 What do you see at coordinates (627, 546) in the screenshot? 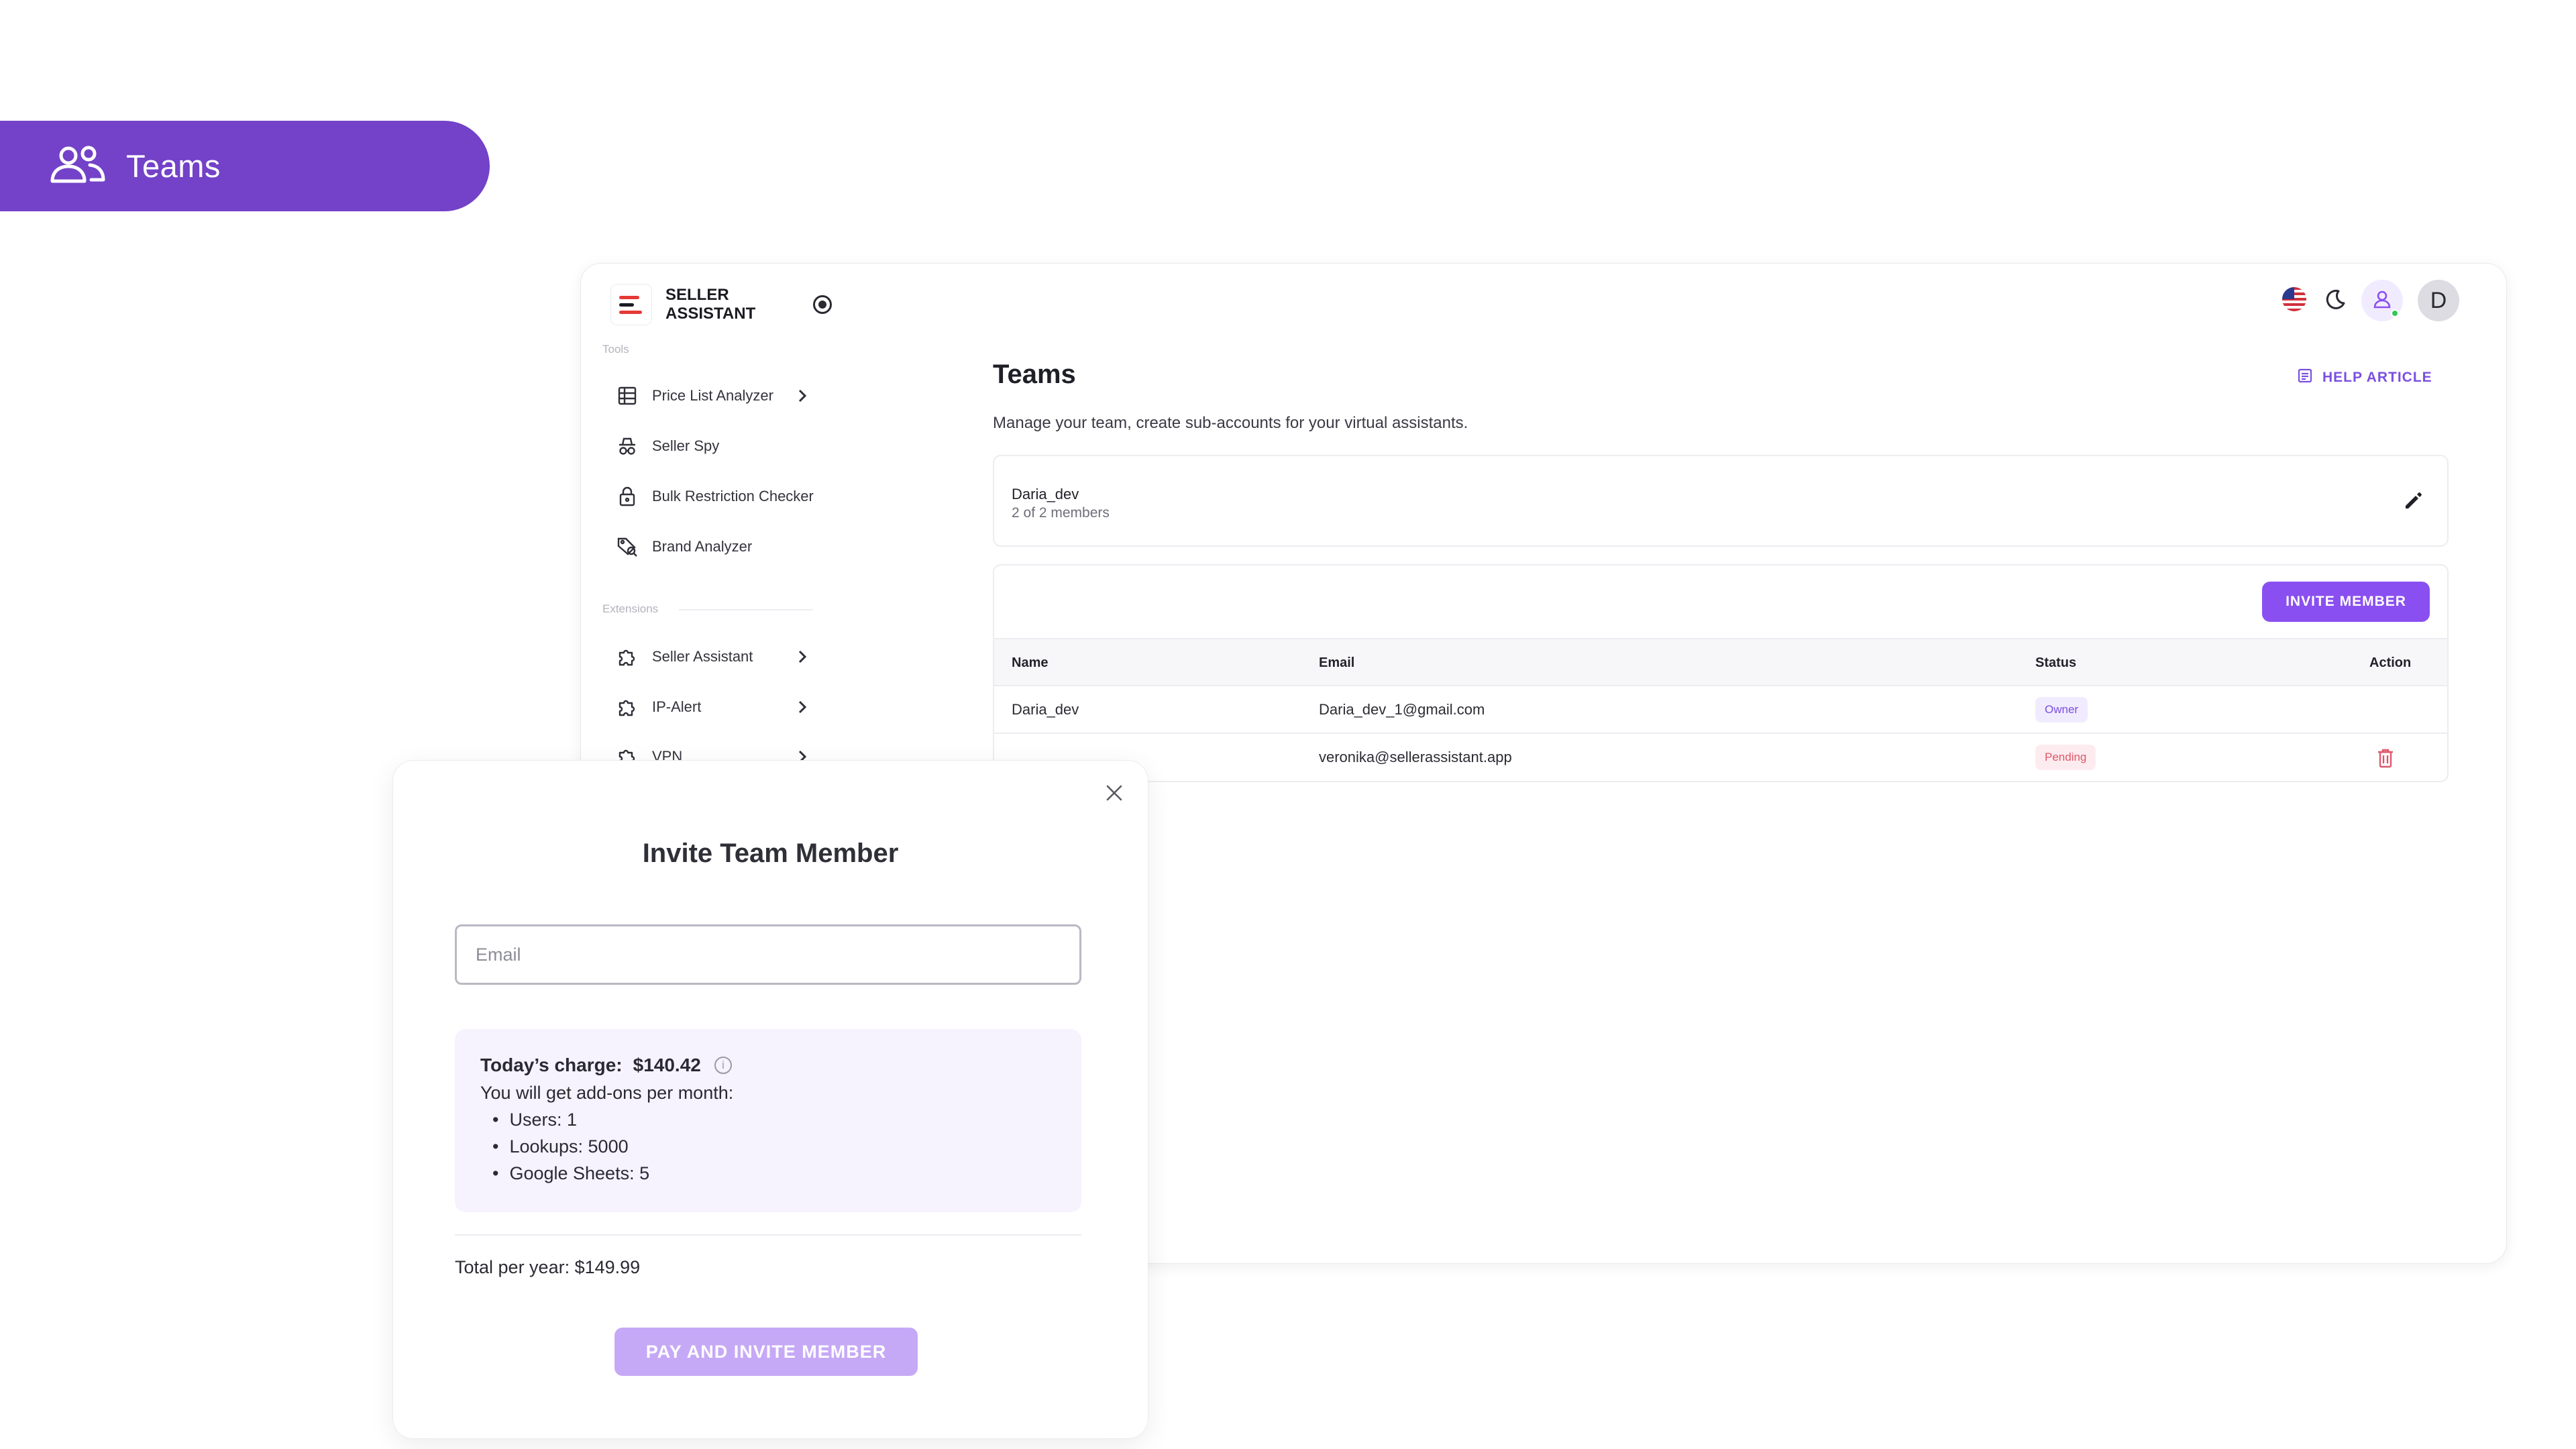
I see `tag-search-icon` at bounding box center [627, 546].